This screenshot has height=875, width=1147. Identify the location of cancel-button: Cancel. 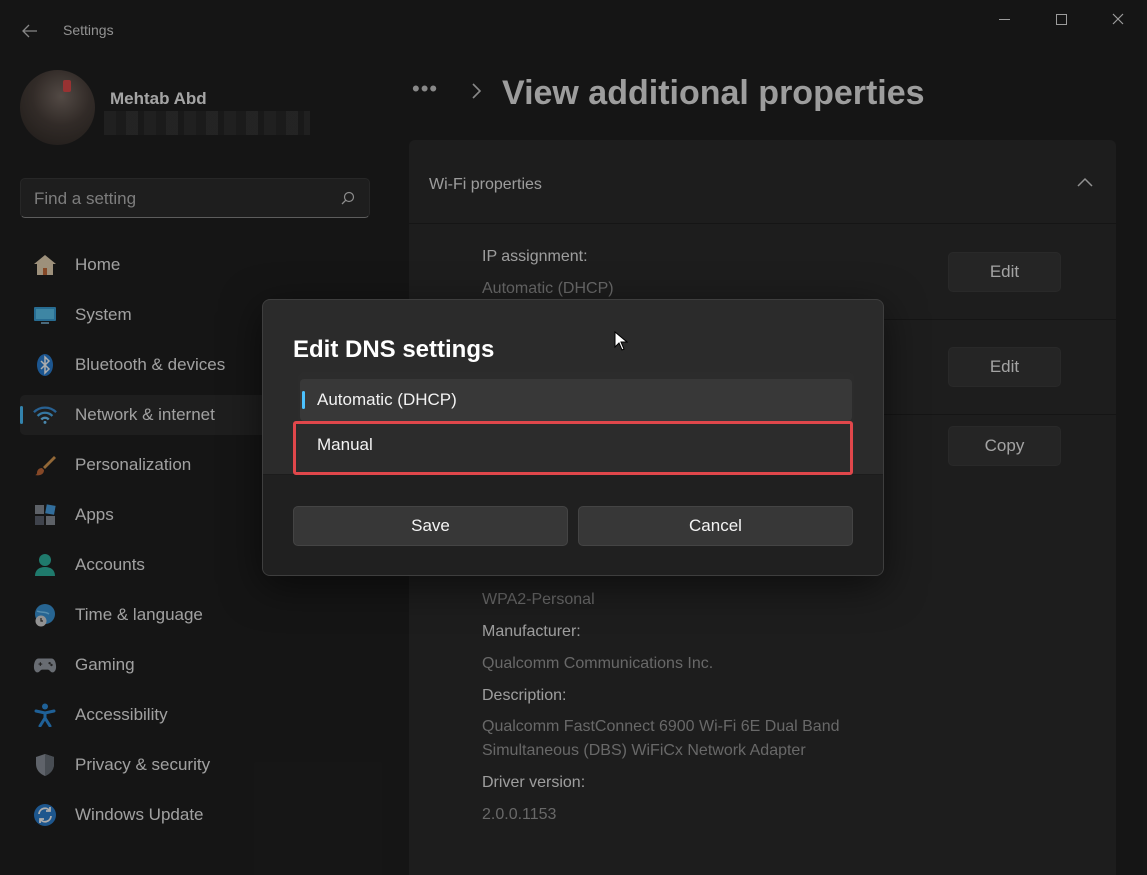
(715, 526).